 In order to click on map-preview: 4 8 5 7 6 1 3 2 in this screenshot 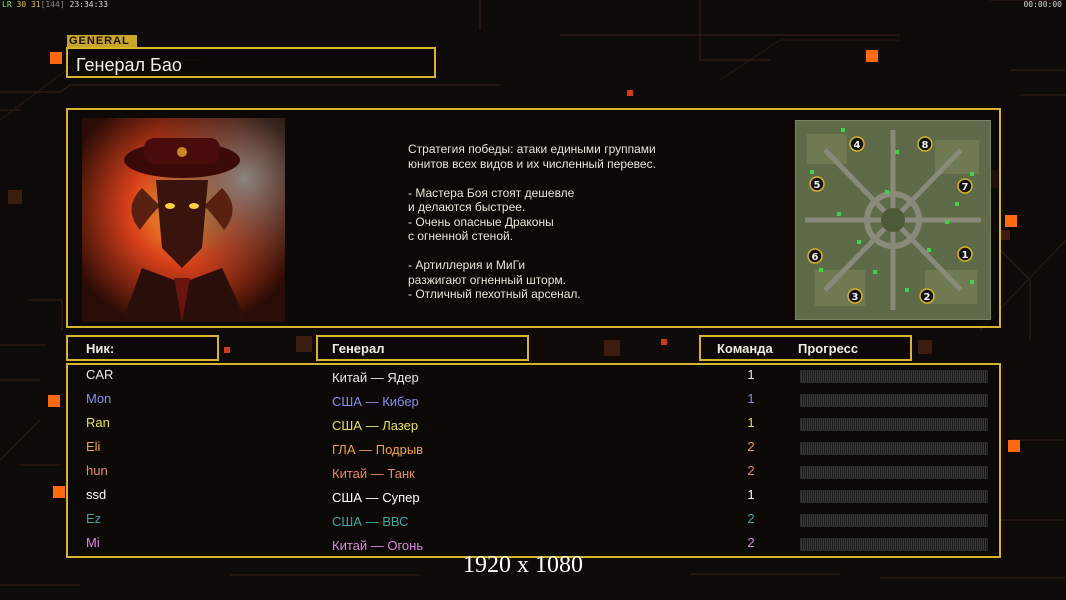, I will do `click(893, 220)`.